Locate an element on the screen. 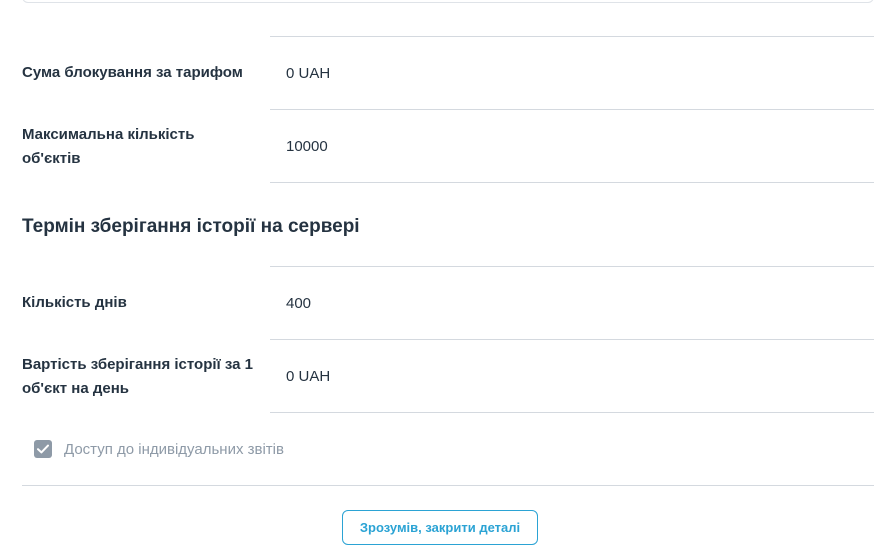 The width and height of the screenshot is (887, 558). max-objects-label: Максимальна кількість об'єктів is located at coordinates (108, 146).